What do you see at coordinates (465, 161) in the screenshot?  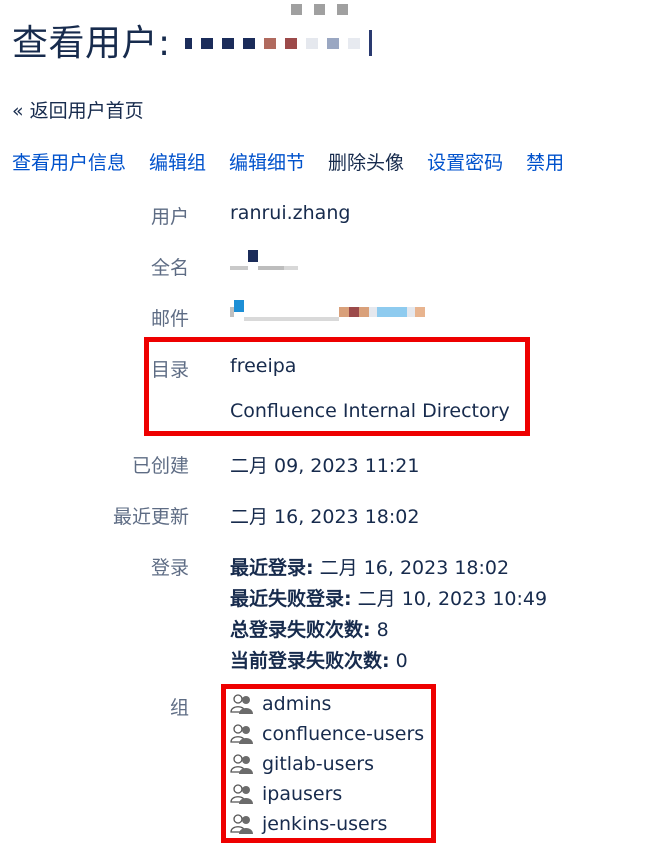 I see `set-password-link: 设置密码` at bounding box center [465, 161].